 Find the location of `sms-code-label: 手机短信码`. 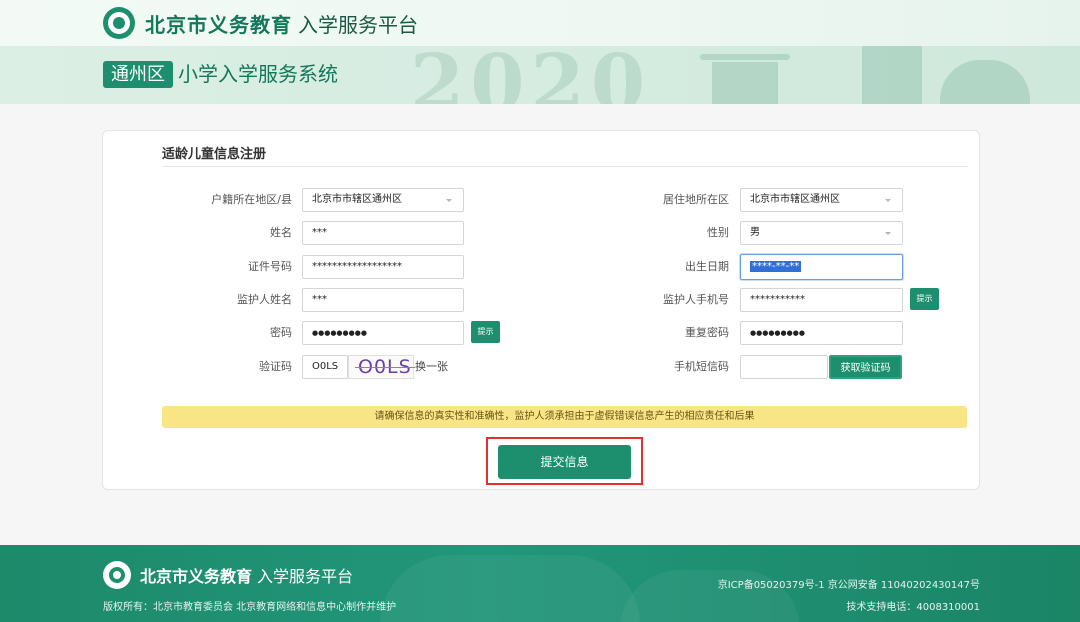

sms-code-label: 手机短信码 is located at coordinates (701, 366).